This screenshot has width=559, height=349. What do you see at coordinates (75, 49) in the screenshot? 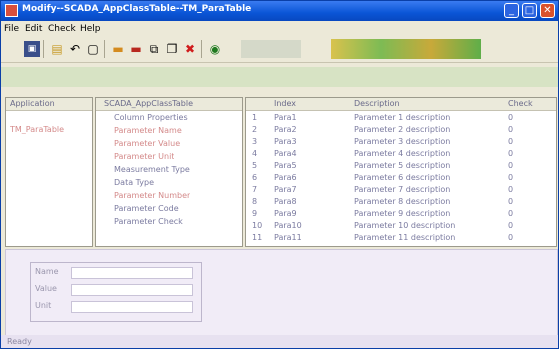
I see `undo-icon: ↶` at bounding box center [75, 49].